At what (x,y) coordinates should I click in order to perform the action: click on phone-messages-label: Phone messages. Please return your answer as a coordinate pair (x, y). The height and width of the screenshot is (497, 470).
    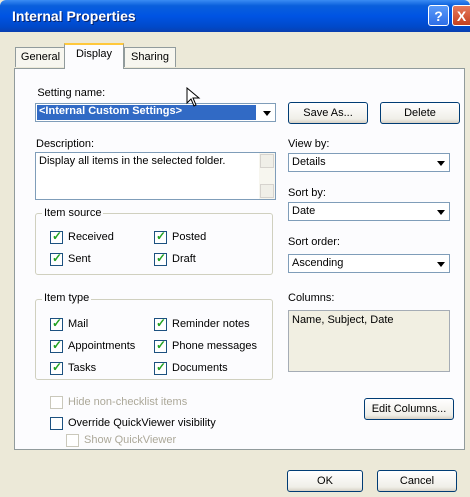
    Looking at the image, I should click on (214, 346).